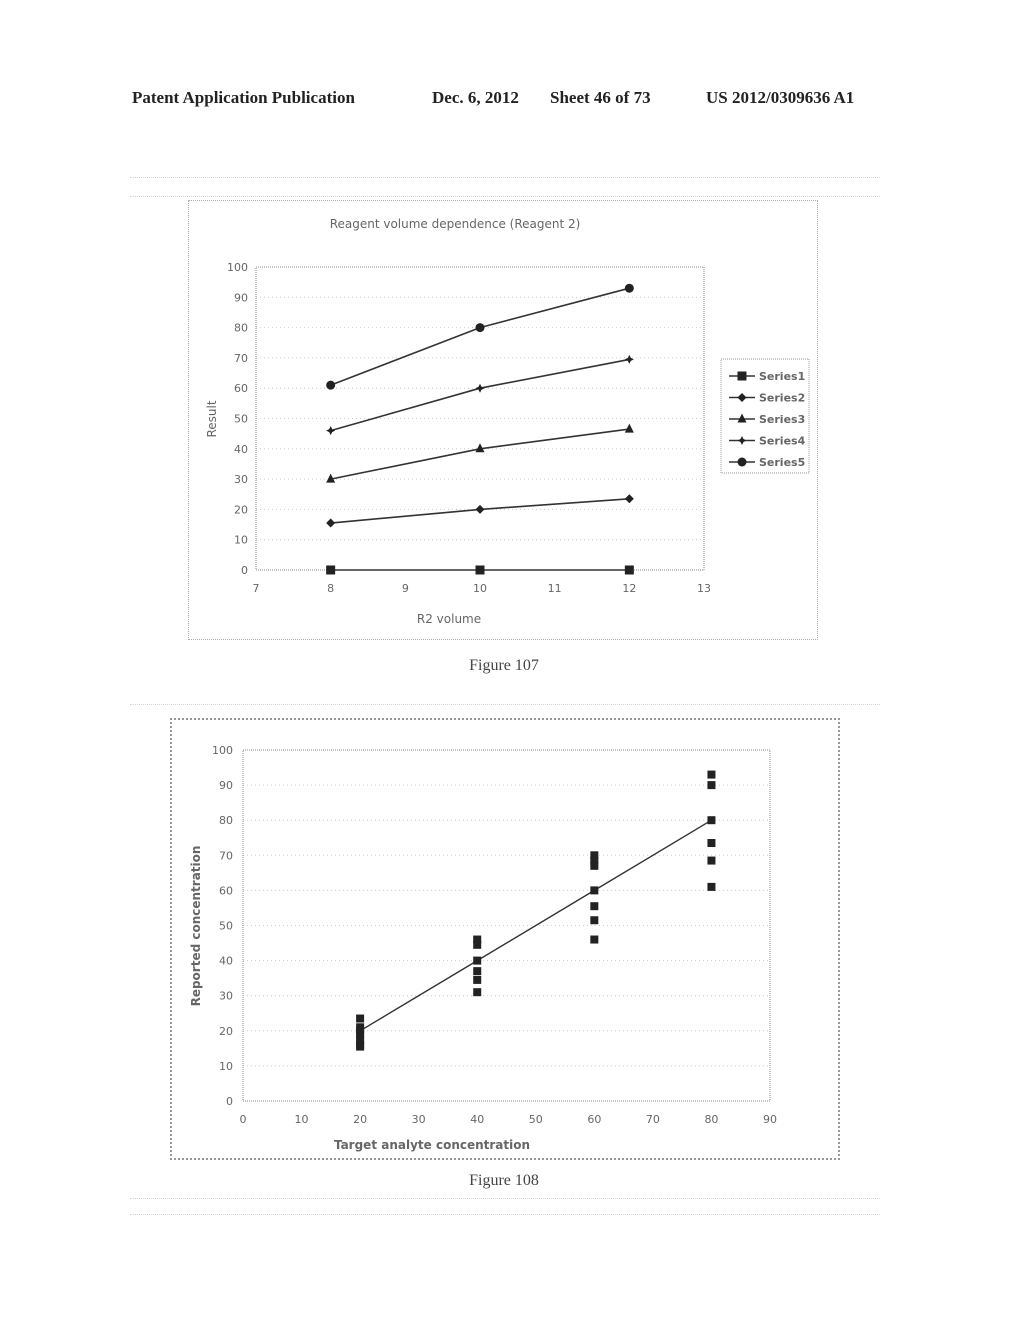  What do you see at coordinates (504, 665) in the screenshot?
I see `figure-107-caption: Figure 107` at bounding box center [504, 665].